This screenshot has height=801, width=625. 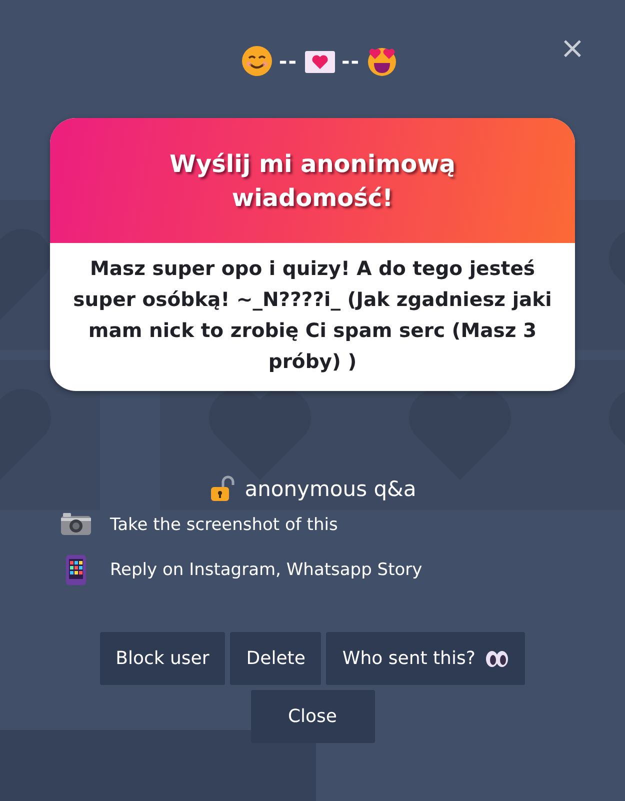 I want to click on message-text: Masz super opo i quizy! A do tego jesteś super osóbką! ~_N????i_ (Jak zgadniesz jaki mam nick to zrobię Ci spam serc (Masz 3 próby) ), so click(x=312, y=315).